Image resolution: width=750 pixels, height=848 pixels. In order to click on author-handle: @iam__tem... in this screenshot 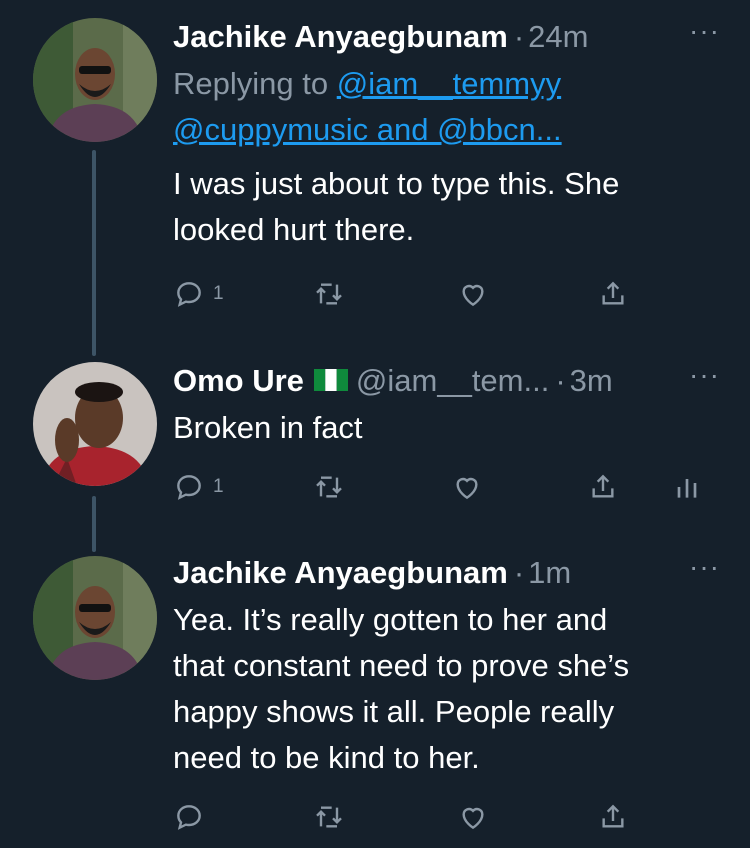, I will do `click(452, 381)`.